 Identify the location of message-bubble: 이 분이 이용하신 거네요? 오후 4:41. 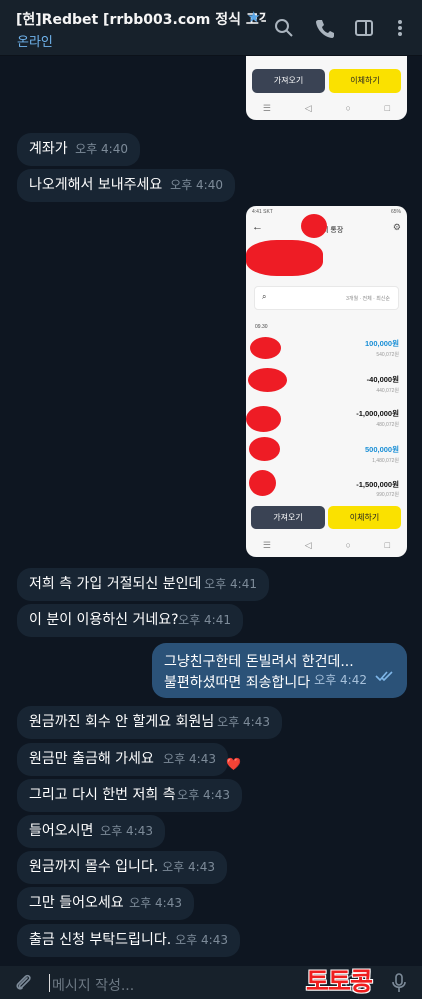
(130, 620).